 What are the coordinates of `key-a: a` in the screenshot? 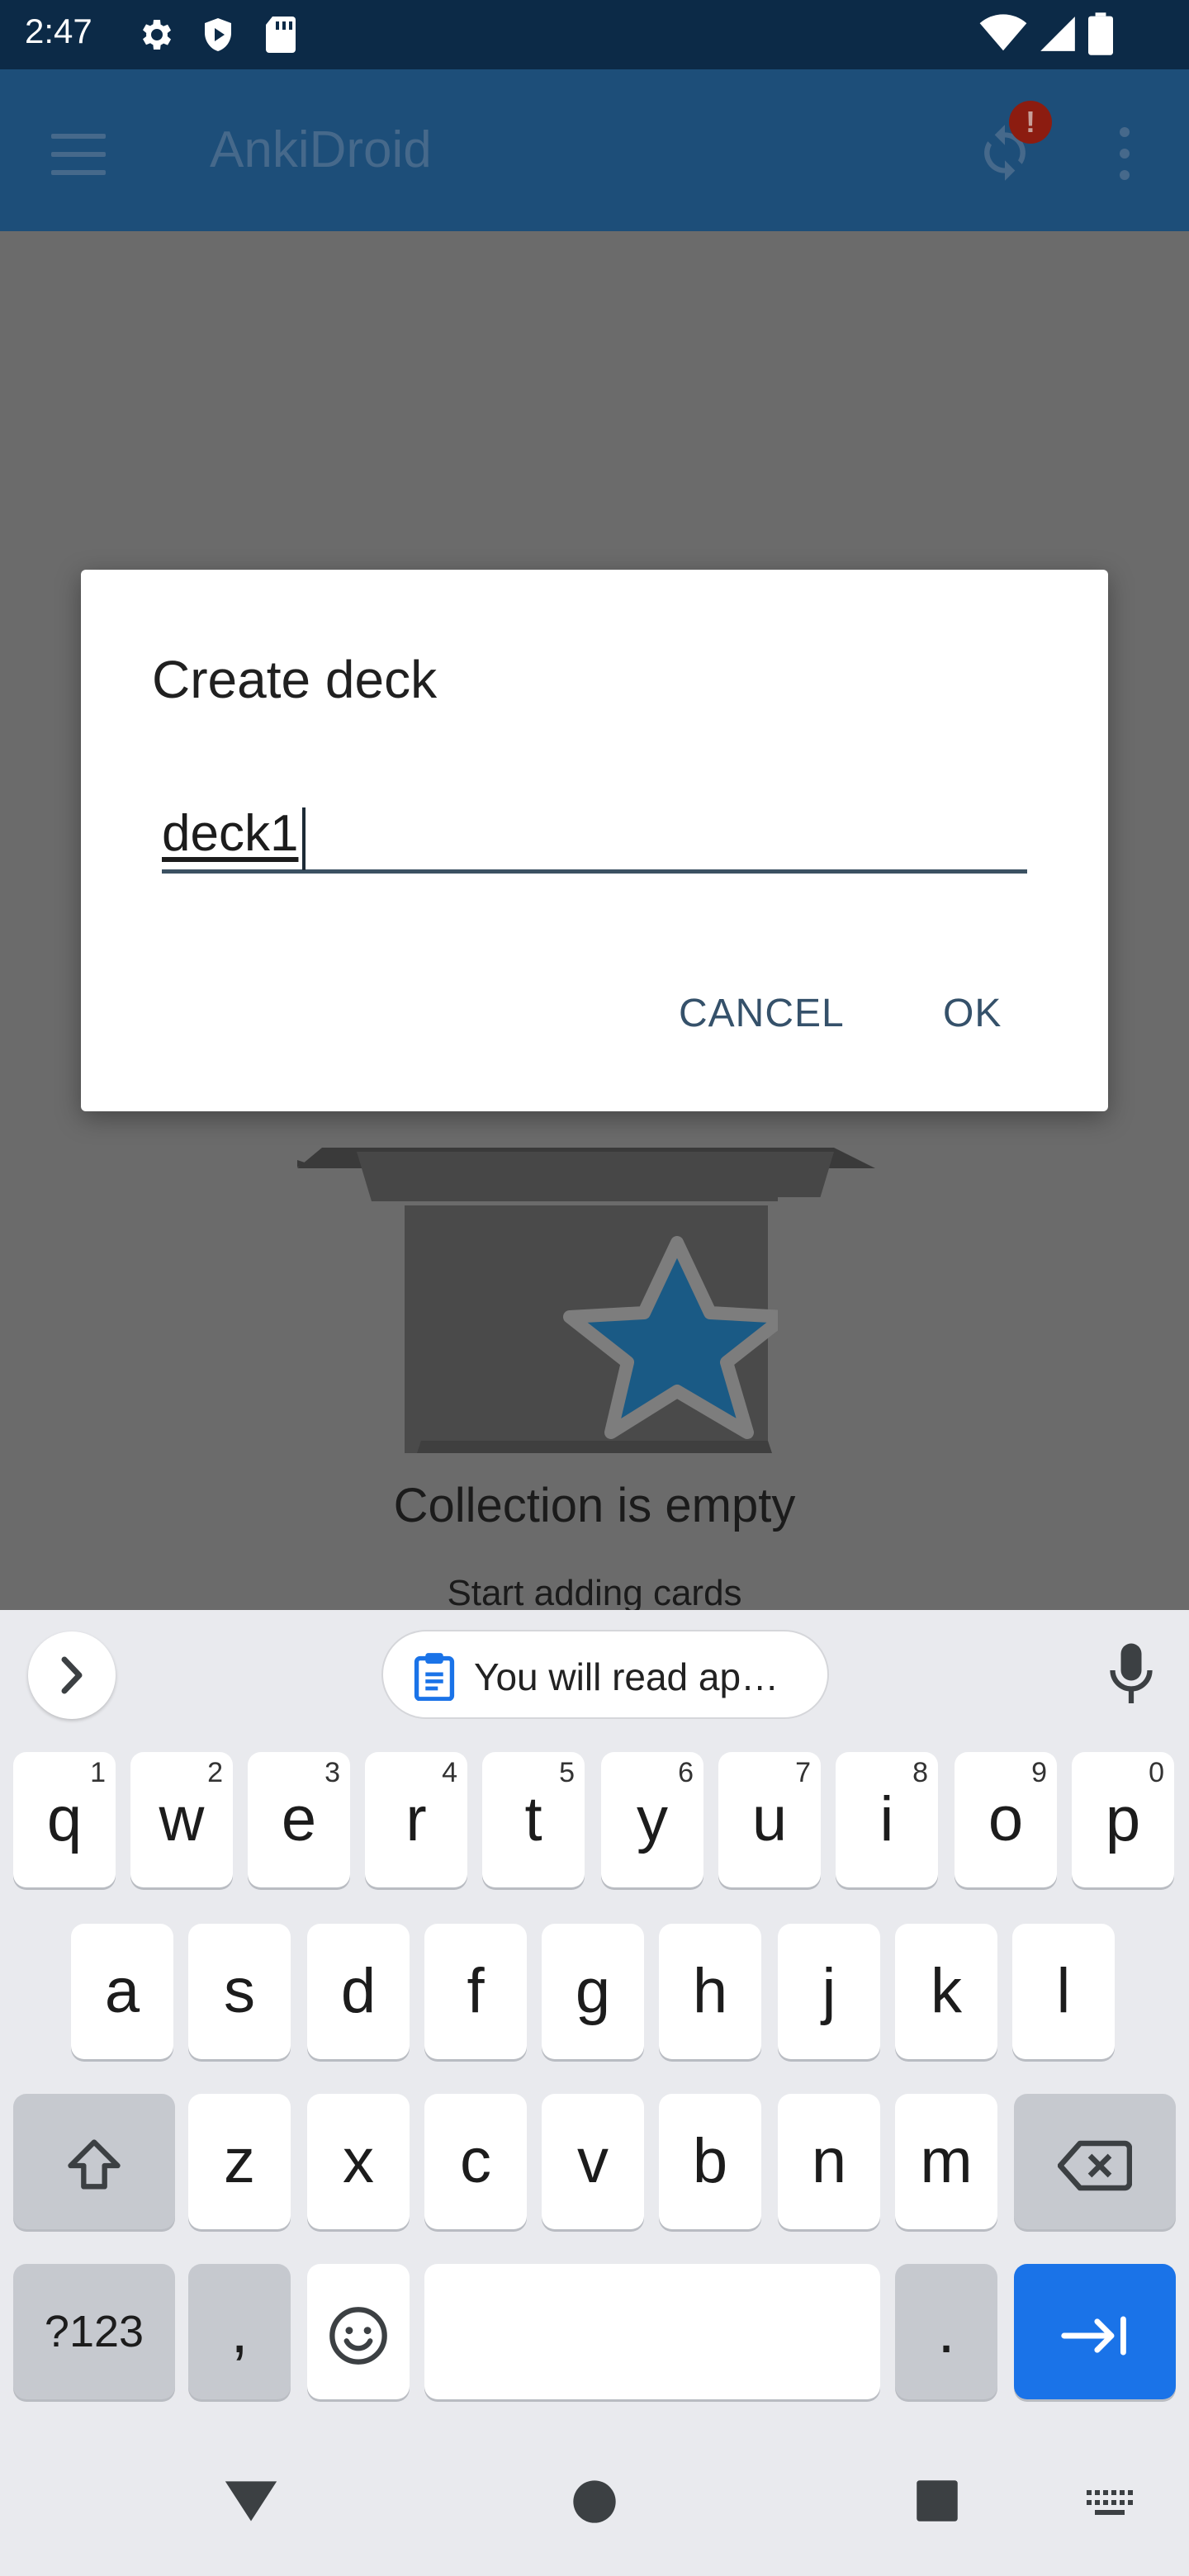 It's located at (122, 1991).